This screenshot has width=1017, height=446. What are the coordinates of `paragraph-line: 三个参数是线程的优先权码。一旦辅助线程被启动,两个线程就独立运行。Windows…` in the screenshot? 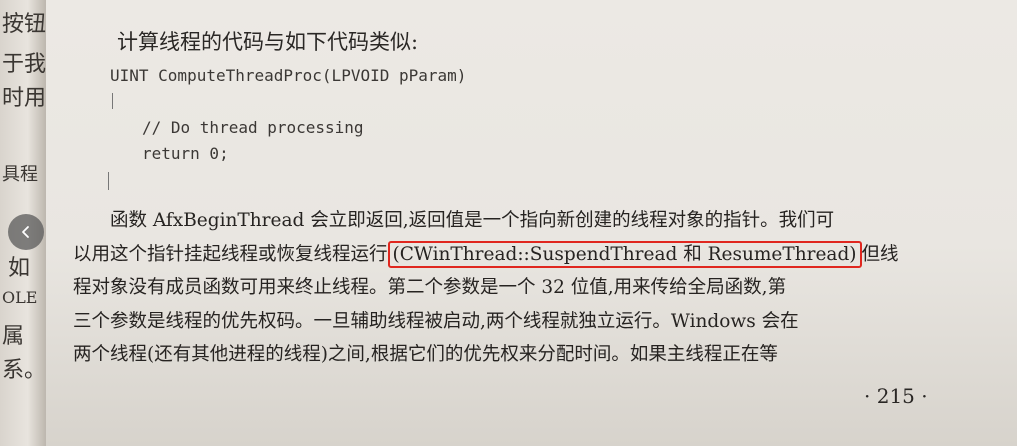 It's located at (436, 321).